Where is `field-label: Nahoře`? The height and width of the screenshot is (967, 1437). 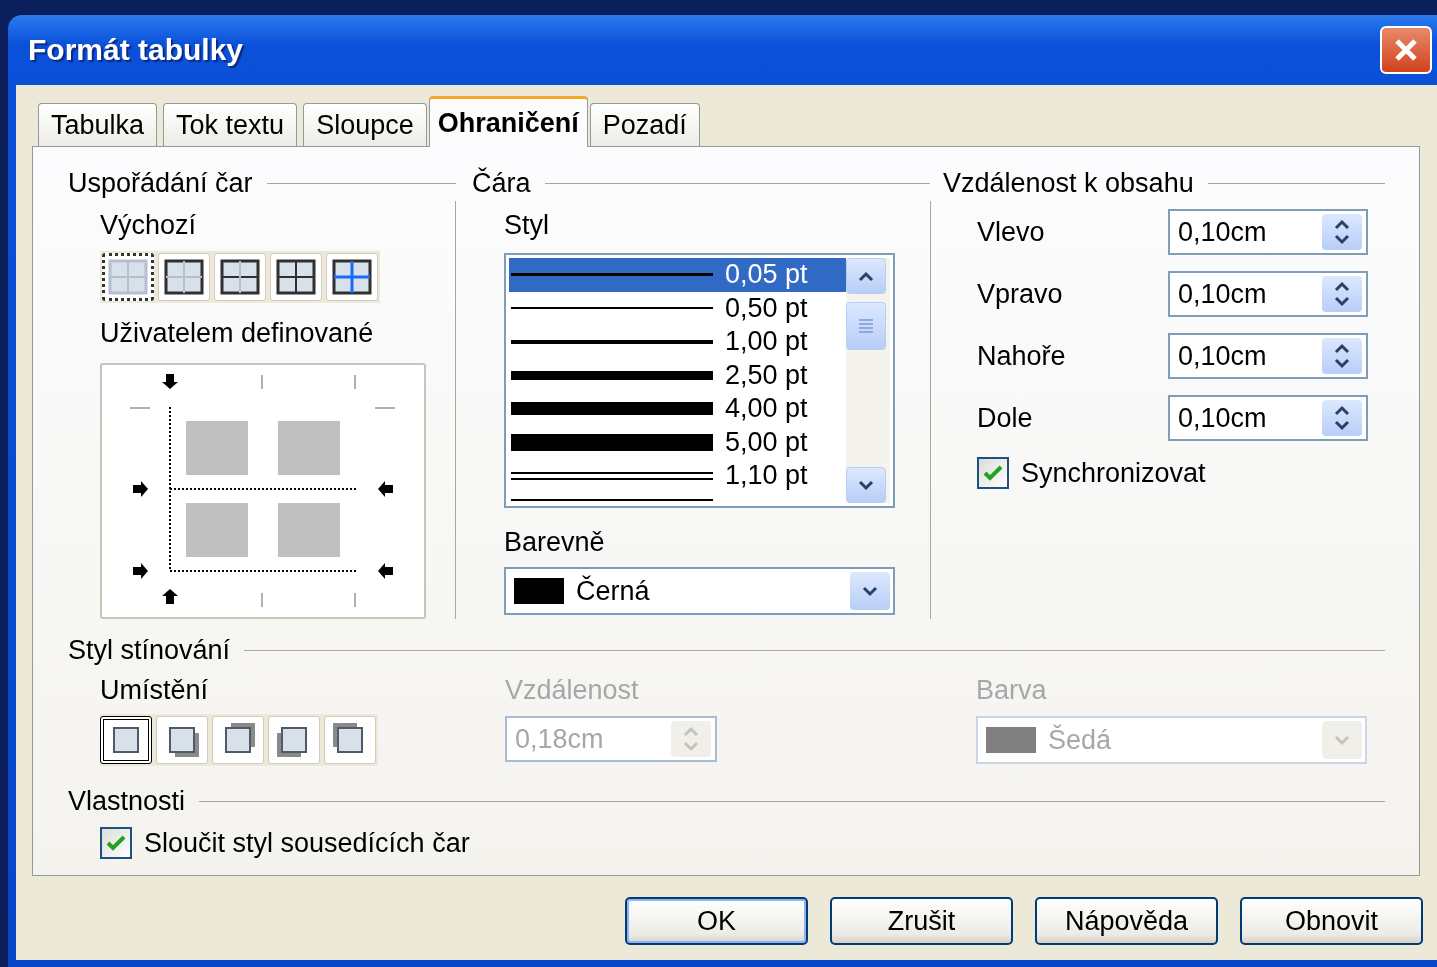 field-label: Nahoře is located at coordinates (1022, 356).